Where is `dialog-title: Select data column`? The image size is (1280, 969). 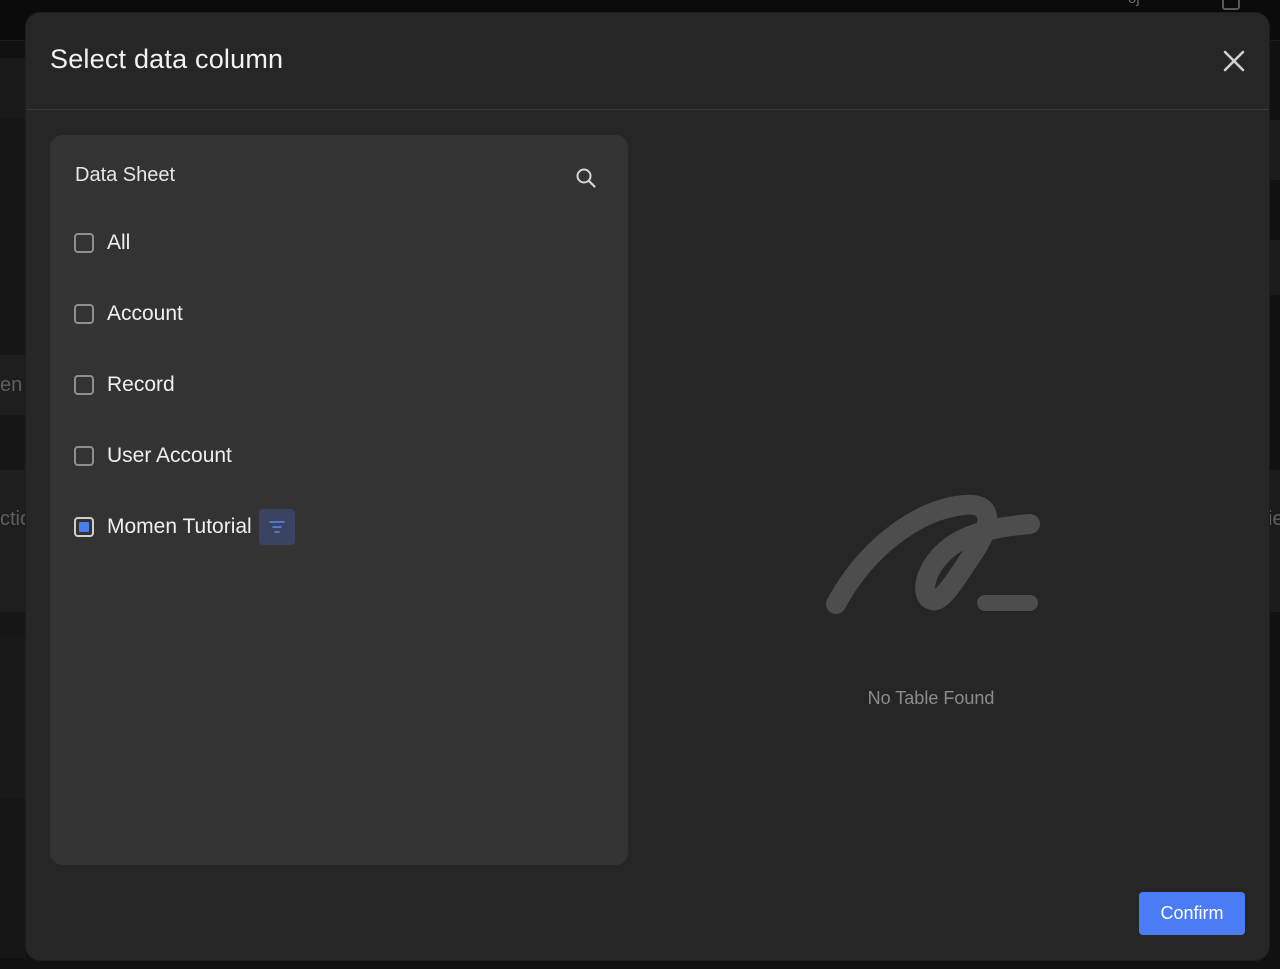
dialog-title: Select data column is located at coordinates (167, 59).